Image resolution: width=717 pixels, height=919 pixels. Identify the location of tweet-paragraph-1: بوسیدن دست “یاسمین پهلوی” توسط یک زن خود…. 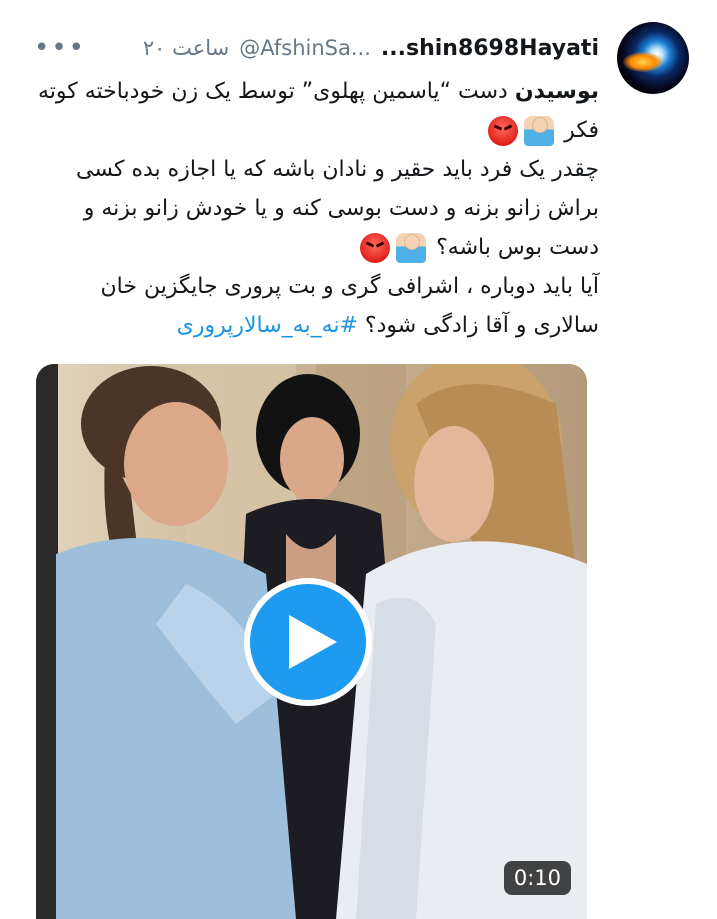
(316, 111).